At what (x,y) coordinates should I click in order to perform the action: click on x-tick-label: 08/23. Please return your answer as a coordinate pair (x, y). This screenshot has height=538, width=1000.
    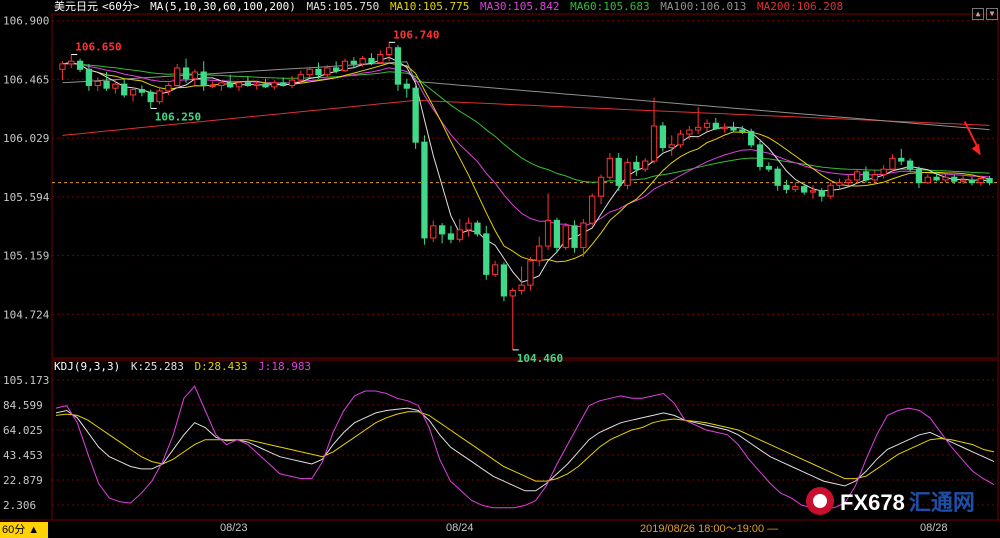
    Looking at the image, I should click on (234, 528).